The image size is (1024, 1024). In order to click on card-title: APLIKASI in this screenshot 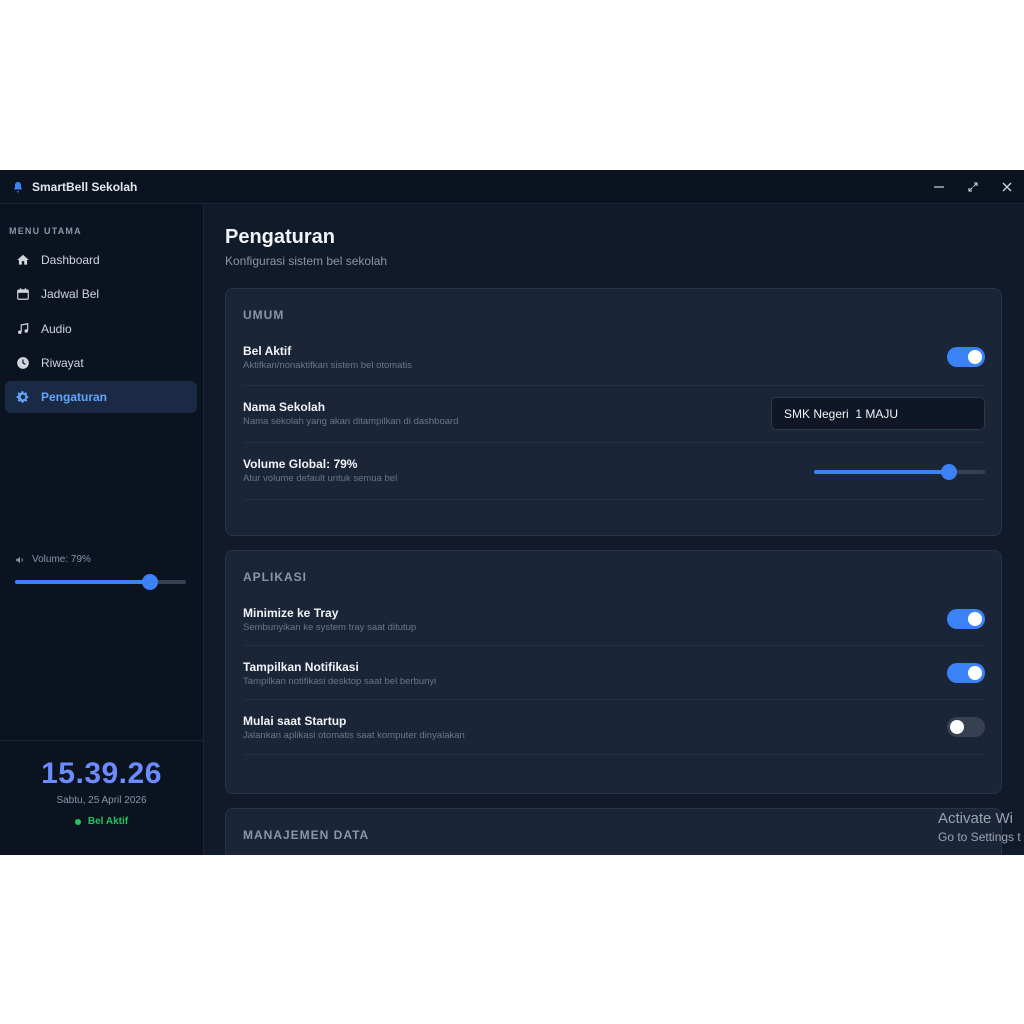, I will do `click(275, 577)`.